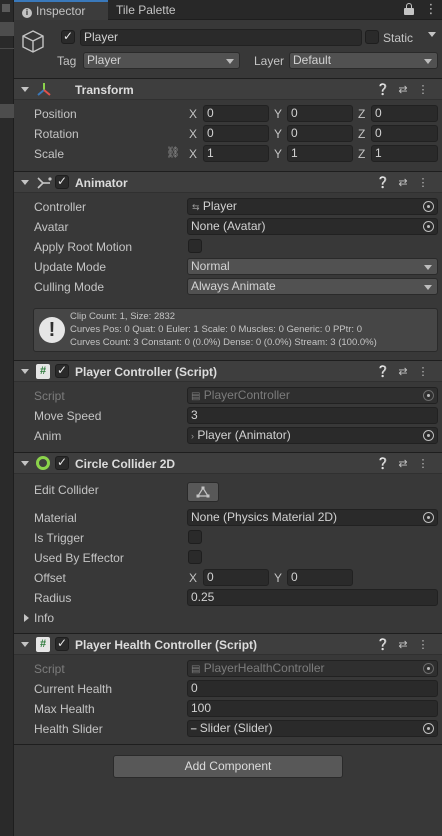  What do you see at coordinates (61, 10) in the screenshot?
I see `tab-inspector: i Inspector` at bounding box center [61, 10].